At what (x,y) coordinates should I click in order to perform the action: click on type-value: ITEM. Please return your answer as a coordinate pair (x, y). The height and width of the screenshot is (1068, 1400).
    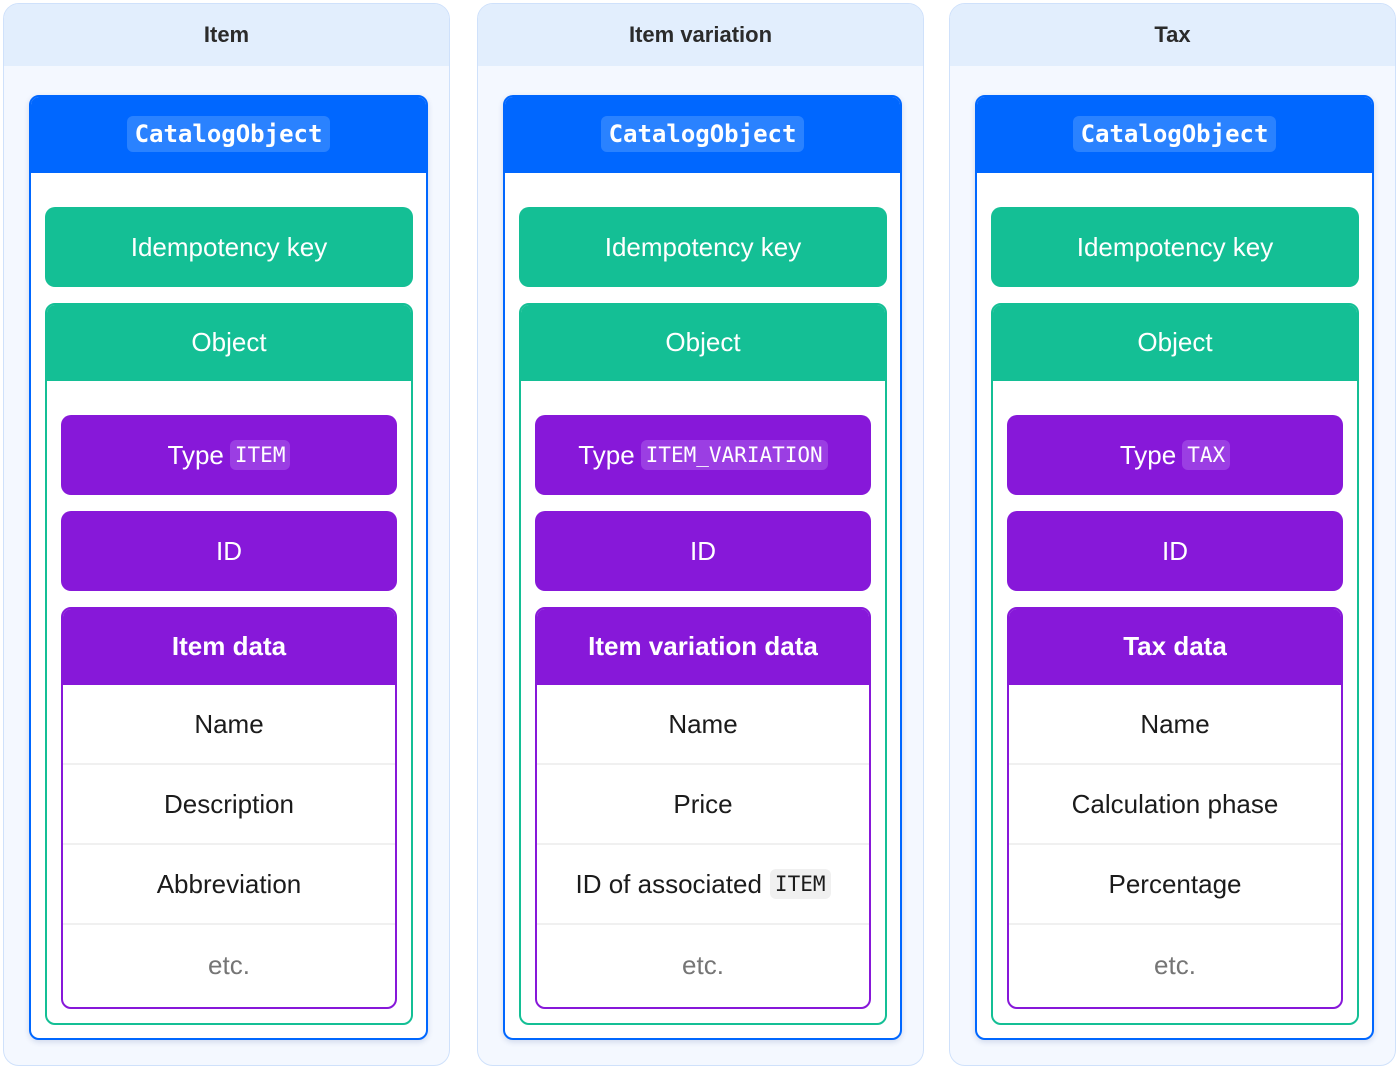
    Looking at the image, I should click on (260, 455).